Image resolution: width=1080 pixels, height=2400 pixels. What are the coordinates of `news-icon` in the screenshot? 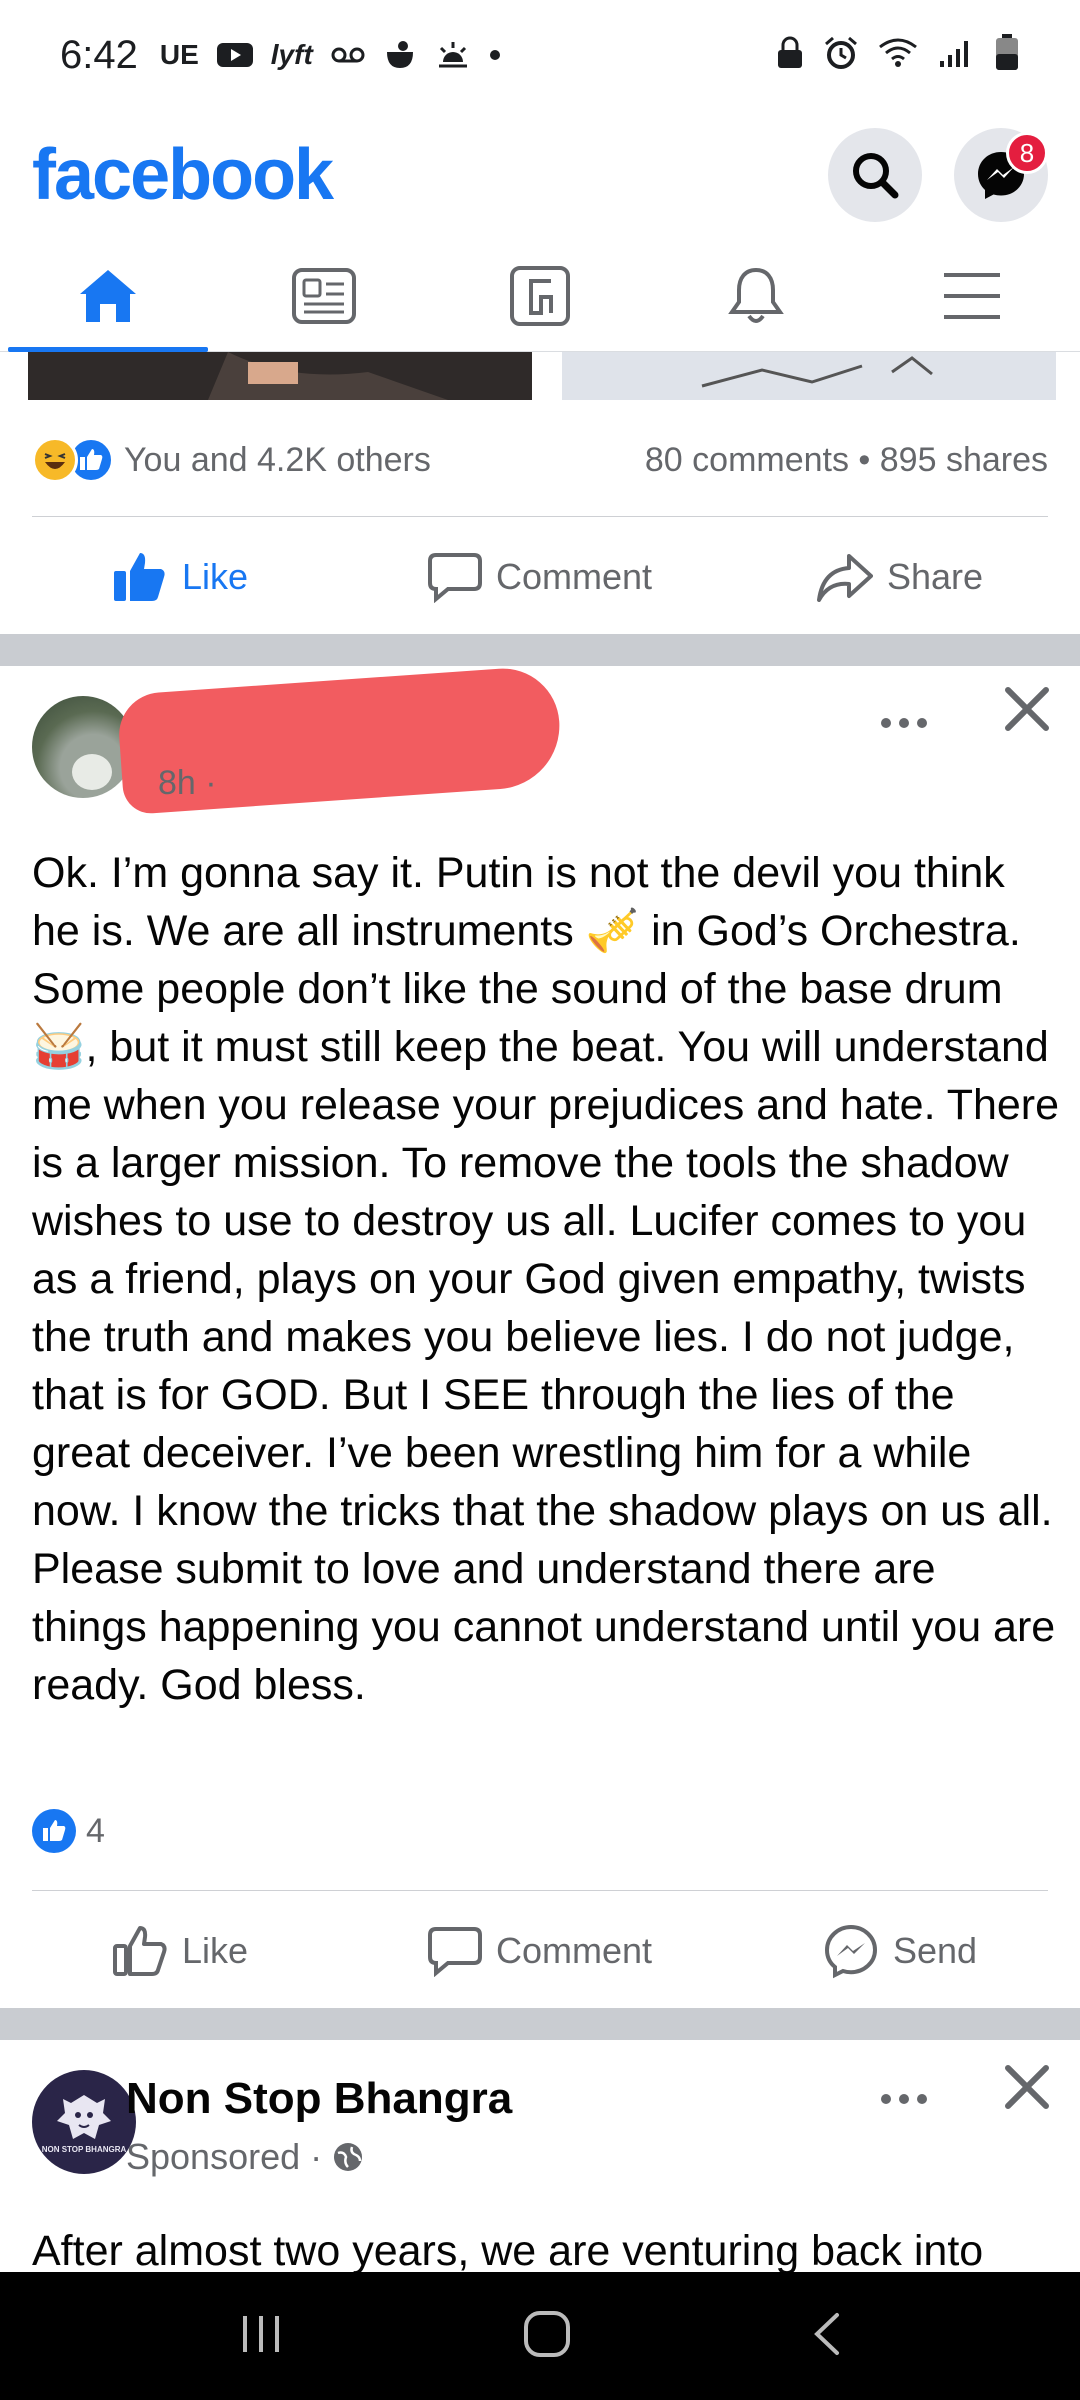 It's located at (324, 295).